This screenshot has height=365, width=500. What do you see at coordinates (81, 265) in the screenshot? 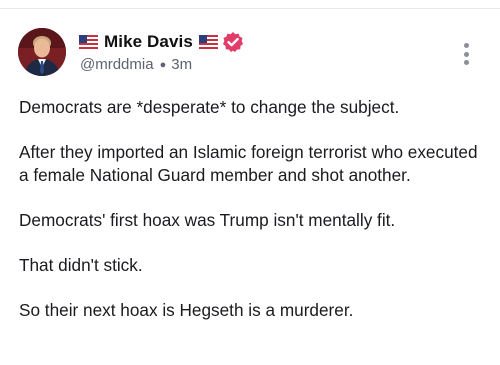
I see `post-paragraph: That didn't stick.` at bounding box center [81, 265].